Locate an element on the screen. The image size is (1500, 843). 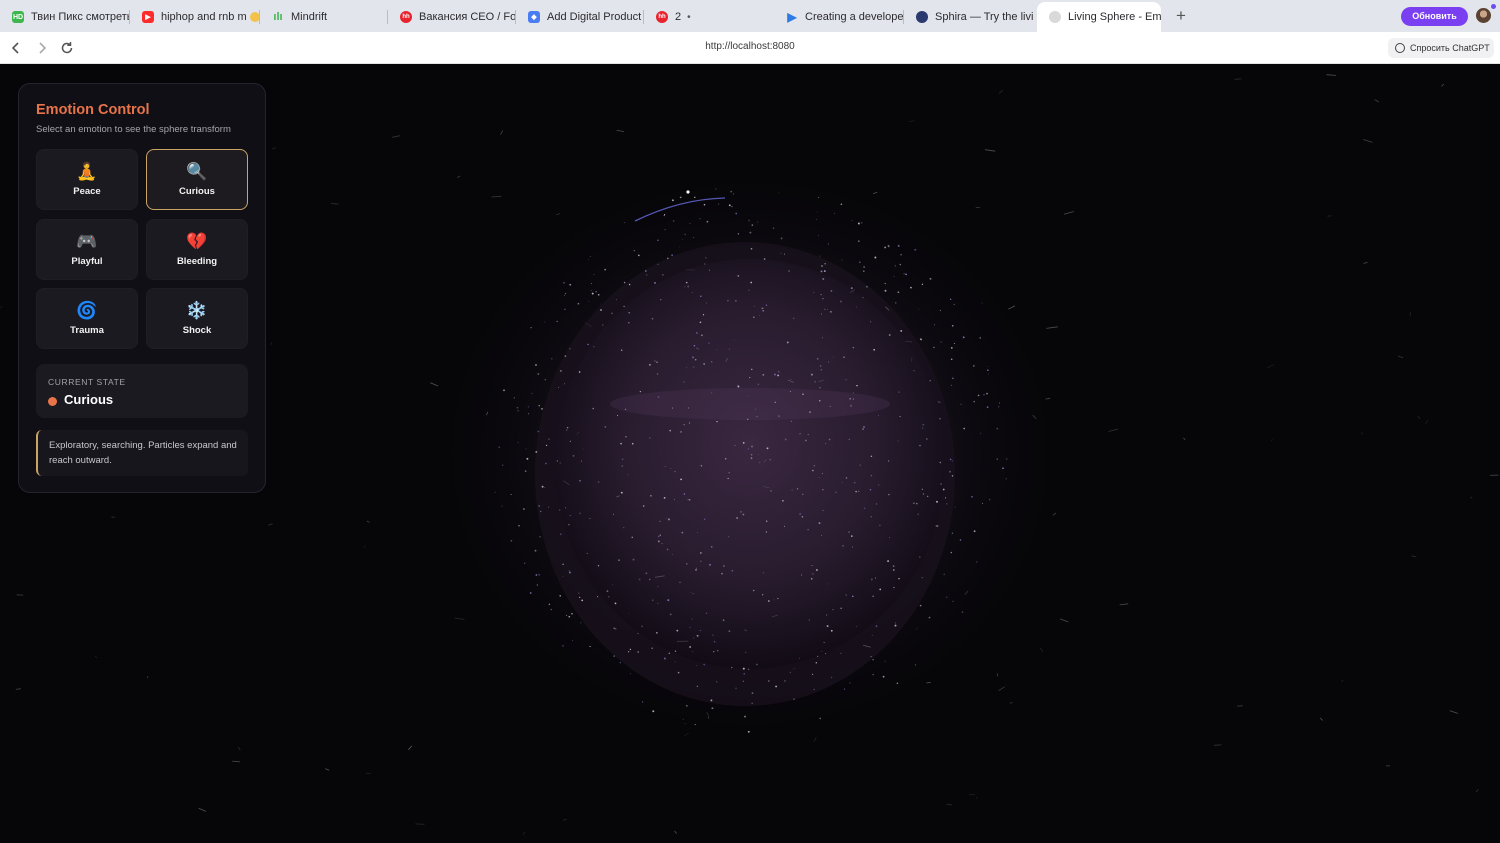
tab-mindrift: ılı Mindrift is located at coordinates (324, 17).